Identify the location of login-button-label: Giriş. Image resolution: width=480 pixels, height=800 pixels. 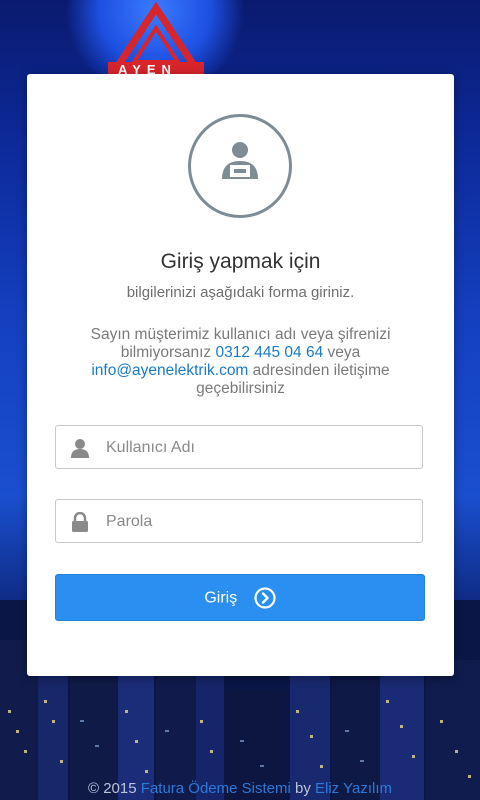
(221, 598).